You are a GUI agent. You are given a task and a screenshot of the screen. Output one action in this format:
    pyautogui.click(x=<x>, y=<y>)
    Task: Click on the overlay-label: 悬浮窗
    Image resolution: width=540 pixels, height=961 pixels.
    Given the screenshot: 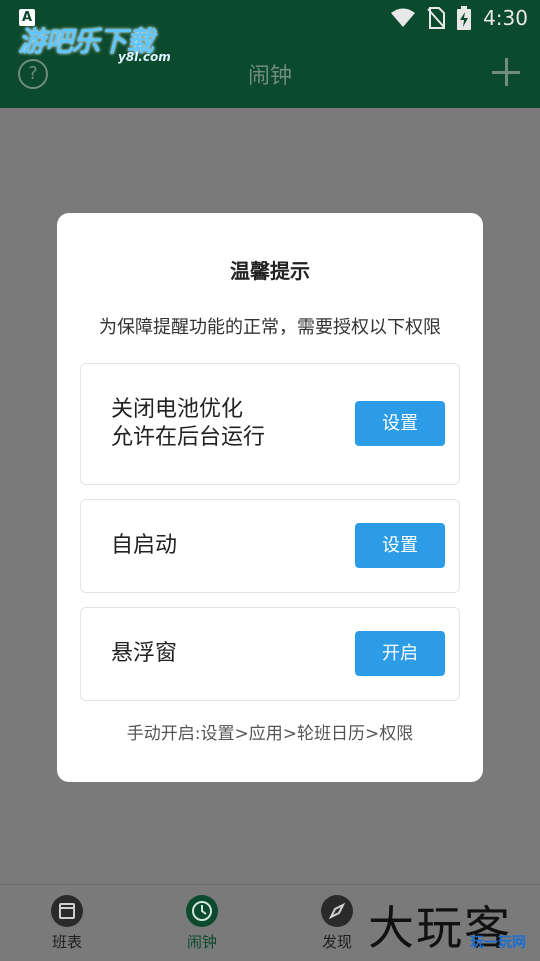 What is the action you would take?
    pyautogui.click(x=144, y=653)
    